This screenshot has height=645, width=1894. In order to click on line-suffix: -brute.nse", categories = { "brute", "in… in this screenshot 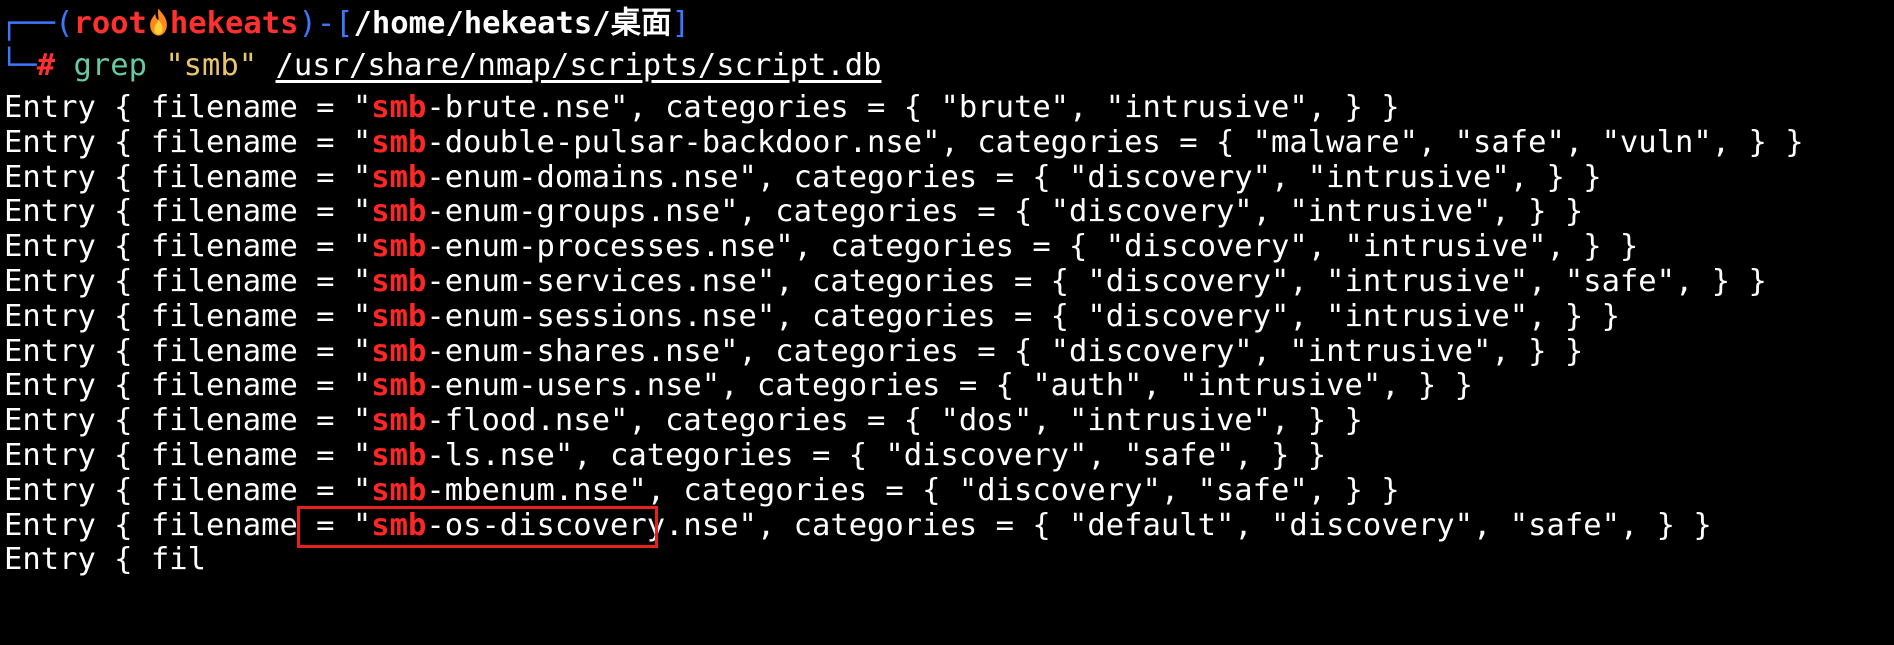, I will do `click(913, 107)`.